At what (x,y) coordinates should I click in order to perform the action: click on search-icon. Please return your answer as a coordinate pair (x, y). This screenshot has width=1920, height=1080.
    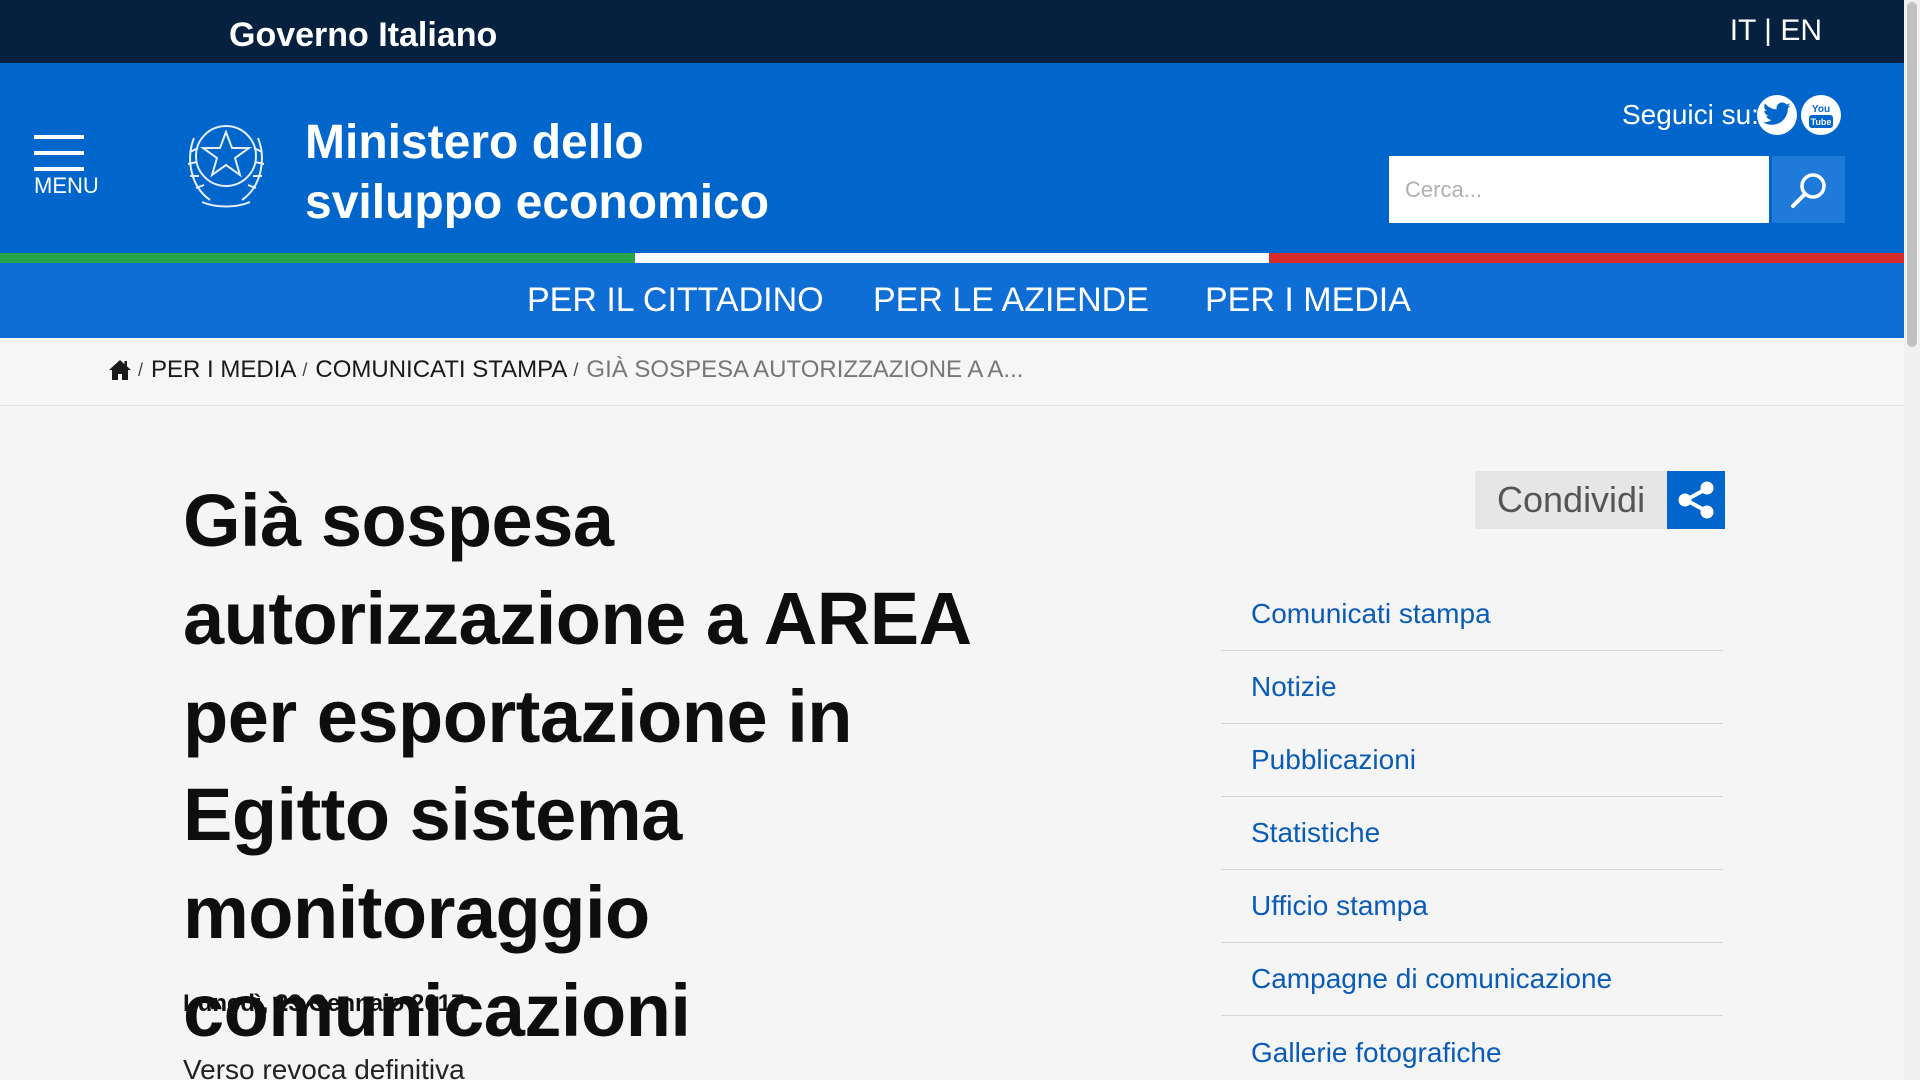
    Looking at the image, I should click on (1808, 190).